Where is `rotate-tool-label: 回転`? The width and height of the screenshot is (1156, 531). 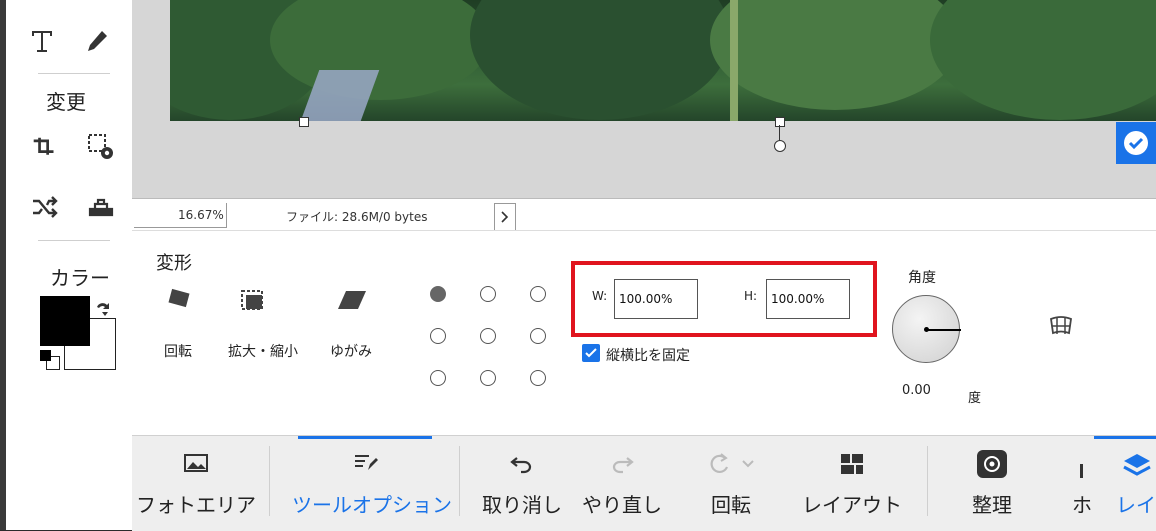
rotate-tool-label: 回転 is located at coordinates (178, 352).